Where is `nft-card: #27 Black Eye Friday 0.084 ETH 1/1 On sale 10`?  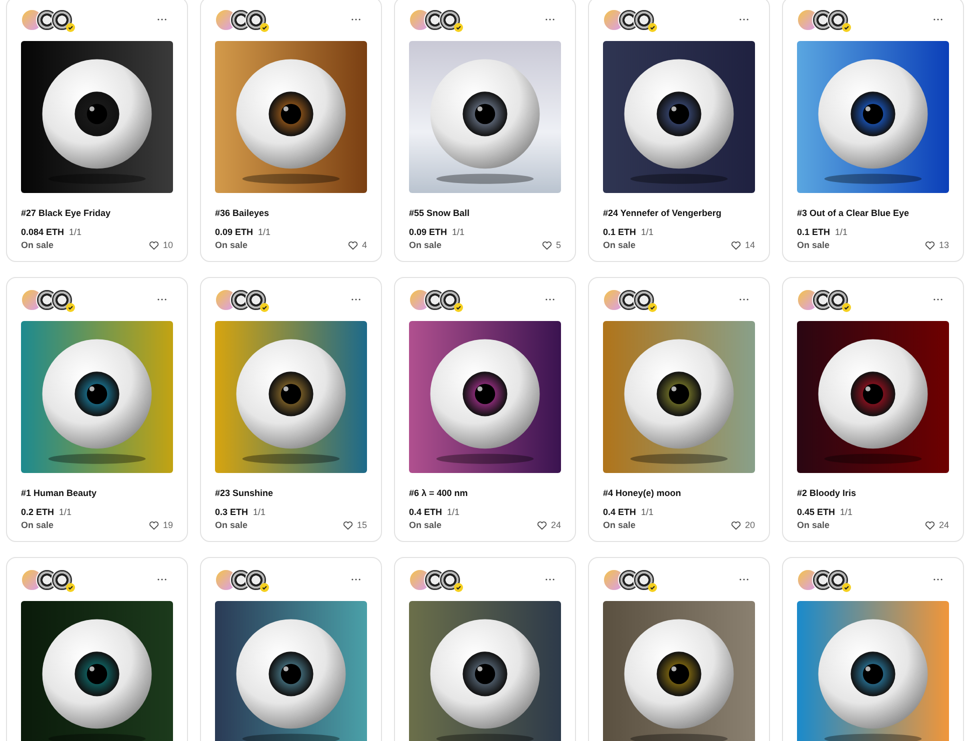 nft-card: #27 Black Eye Friday 0.084 ETH 1/1 On sale 10 is located at coordinates (97, 131).